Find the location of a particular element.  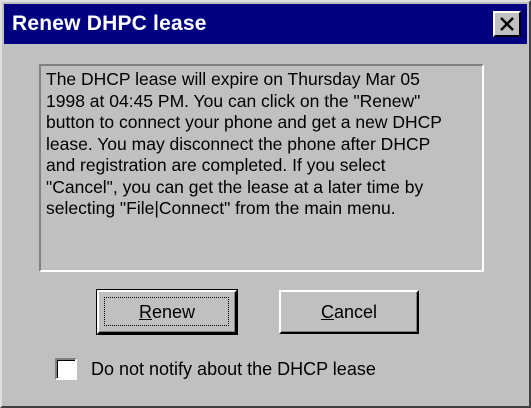

cancel-button-label: Cancel is located at coordinates (349, 311).